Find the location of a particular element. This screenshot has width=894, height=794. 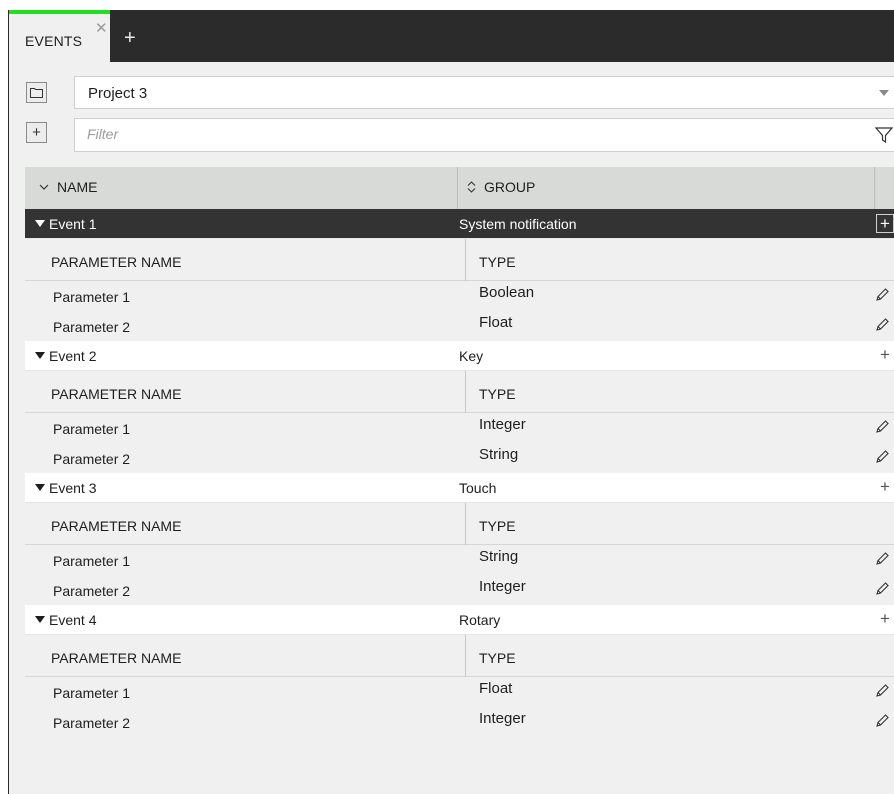

name-column-header: NAME is located at coordinates (68, 187).